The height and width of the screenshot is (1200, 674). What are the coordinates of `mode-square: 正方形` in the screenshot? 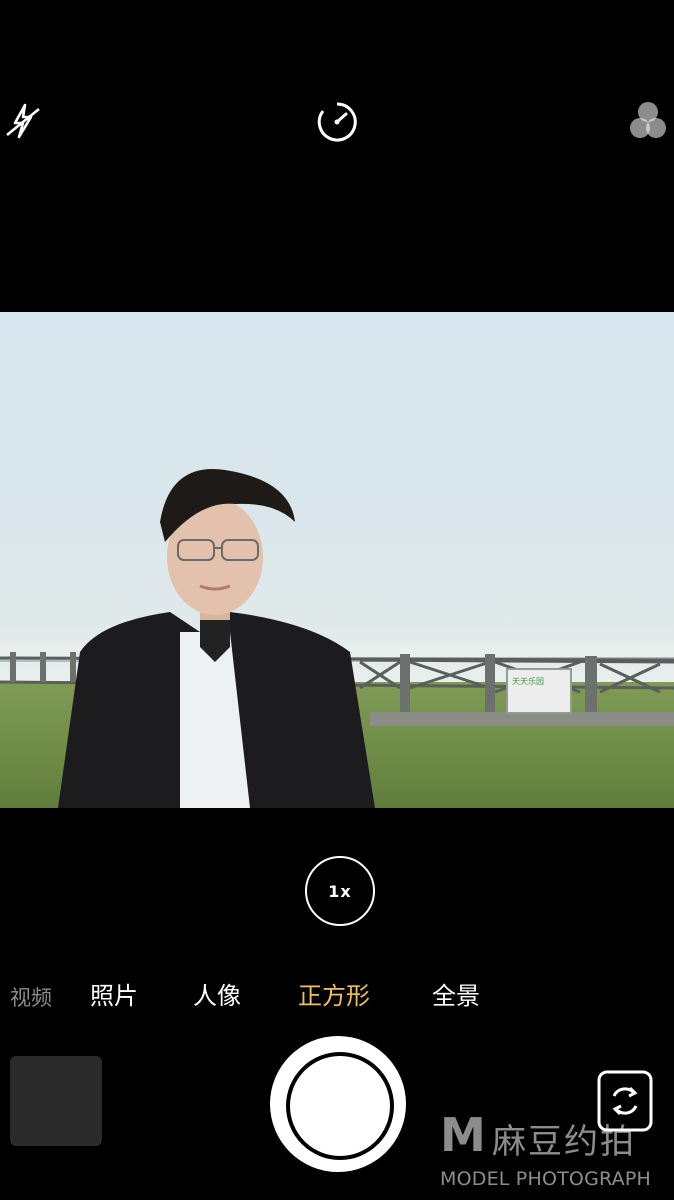 It's located at (334, 996).